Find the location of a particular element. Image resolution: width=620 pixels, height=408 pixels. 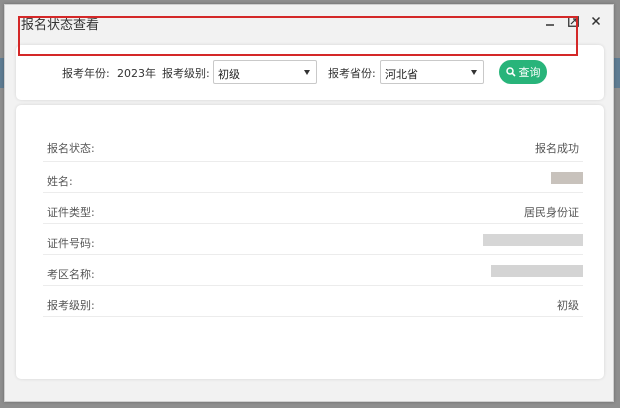

result-row-value: 初级 is located at coordinates (568, 305).